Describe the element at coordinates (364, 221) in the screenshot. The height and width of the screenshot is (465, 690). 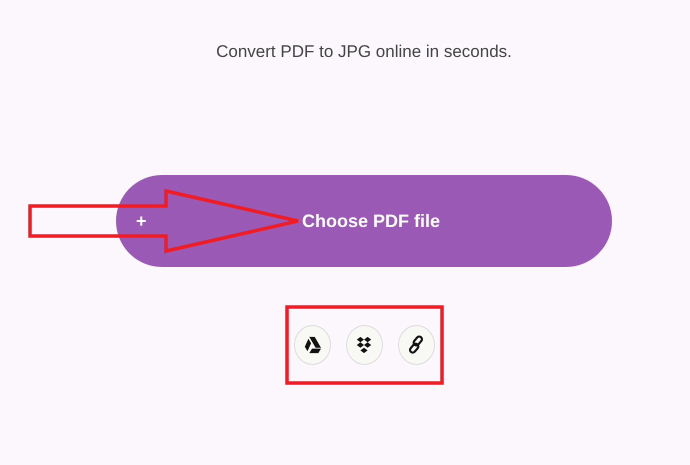
I see `choose-file-button: + Choose PDF file` at that location.